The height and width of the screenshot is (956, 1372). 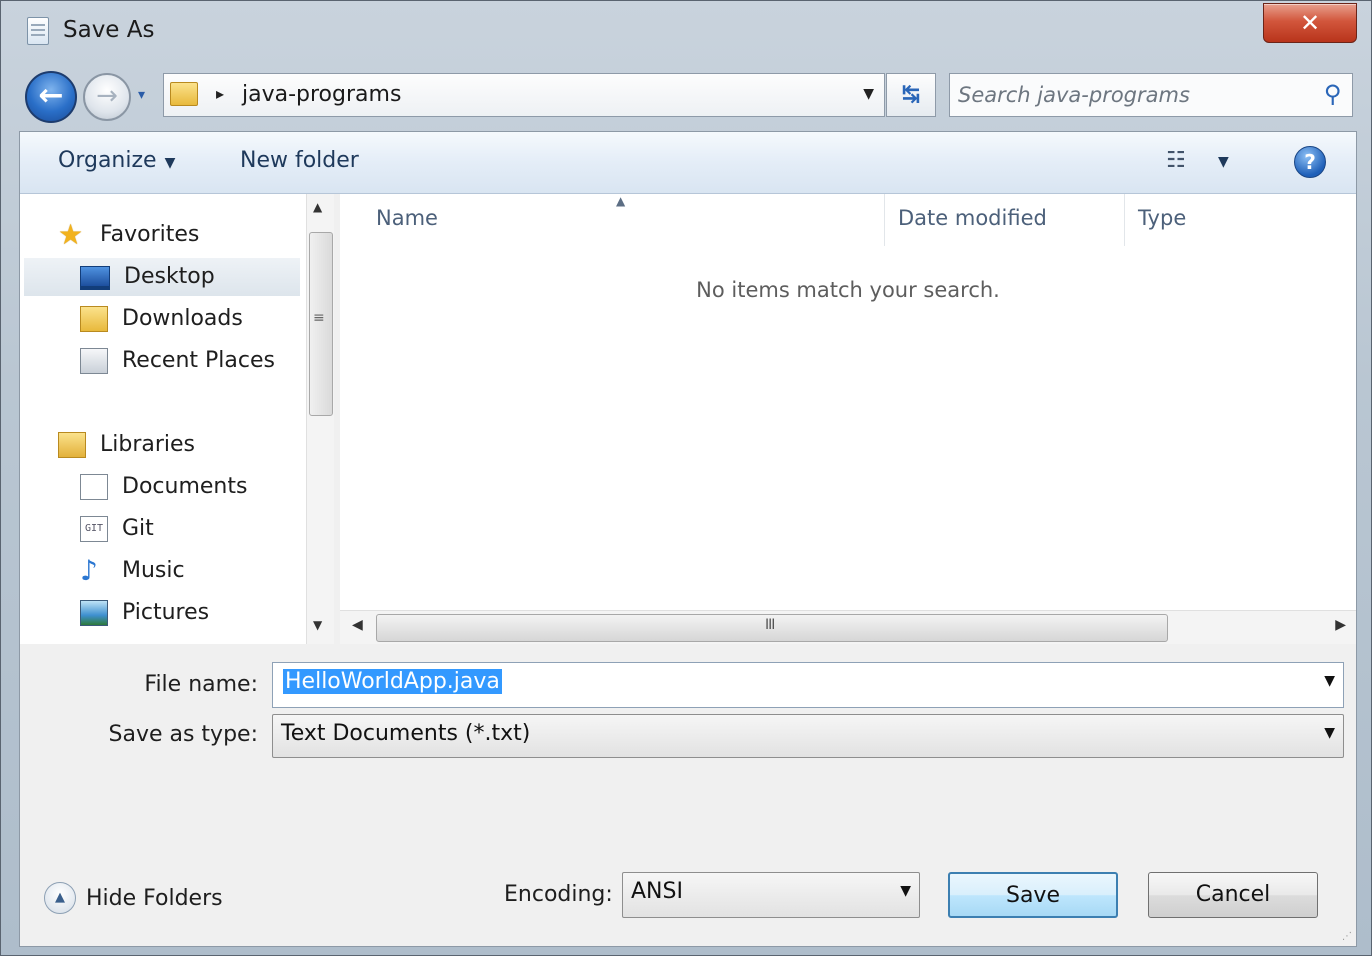 What do you see at coordinates (808, 736) in the screenshot?
I see `save-as-type-select: Text Documents (*.txt) ▼` at bounding box center [808, 736].